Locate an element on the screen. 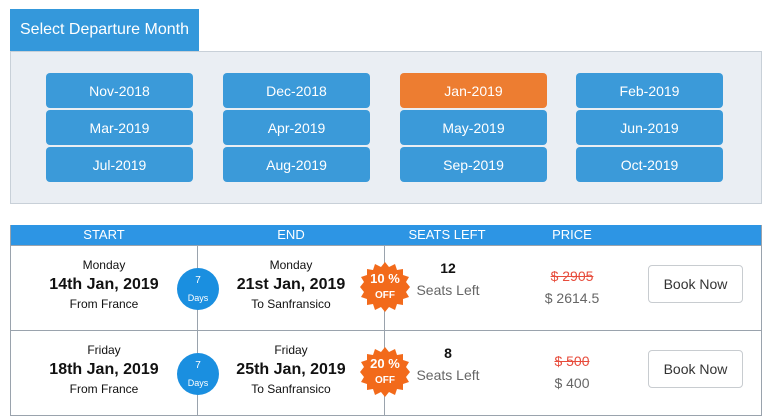 The width and height of the screenshot is (772, 419). header-end: END is located at coordinates (291, 234).